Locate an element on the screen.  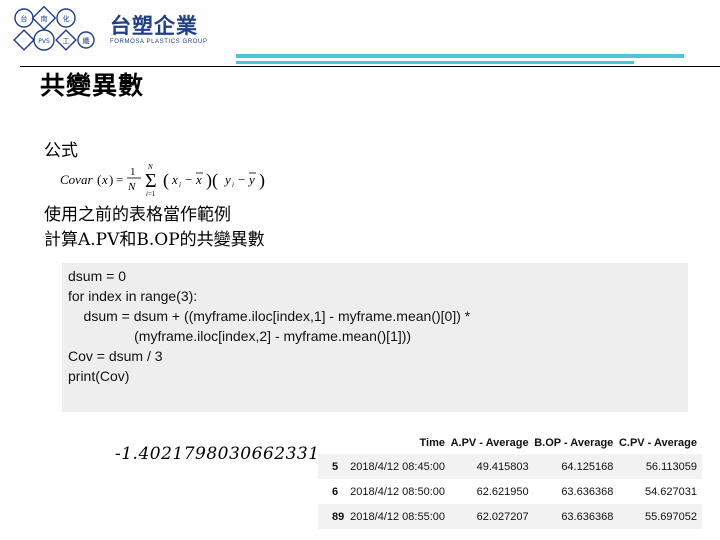
cell-a-pv: 49.415803 is located at coordinates (491, 466).